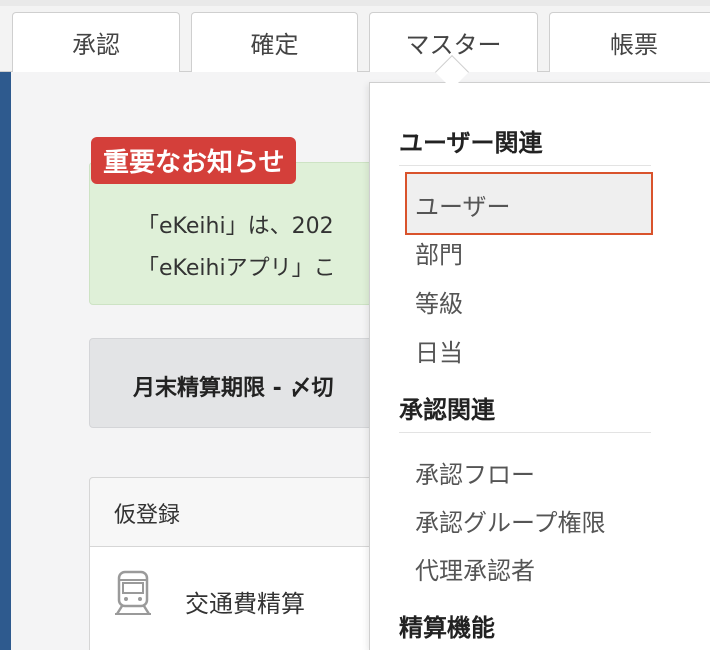 The width and height of the screenshot is (710, 650). I want to click on dropdown-item-user: ユーザー, so click(463, 204).